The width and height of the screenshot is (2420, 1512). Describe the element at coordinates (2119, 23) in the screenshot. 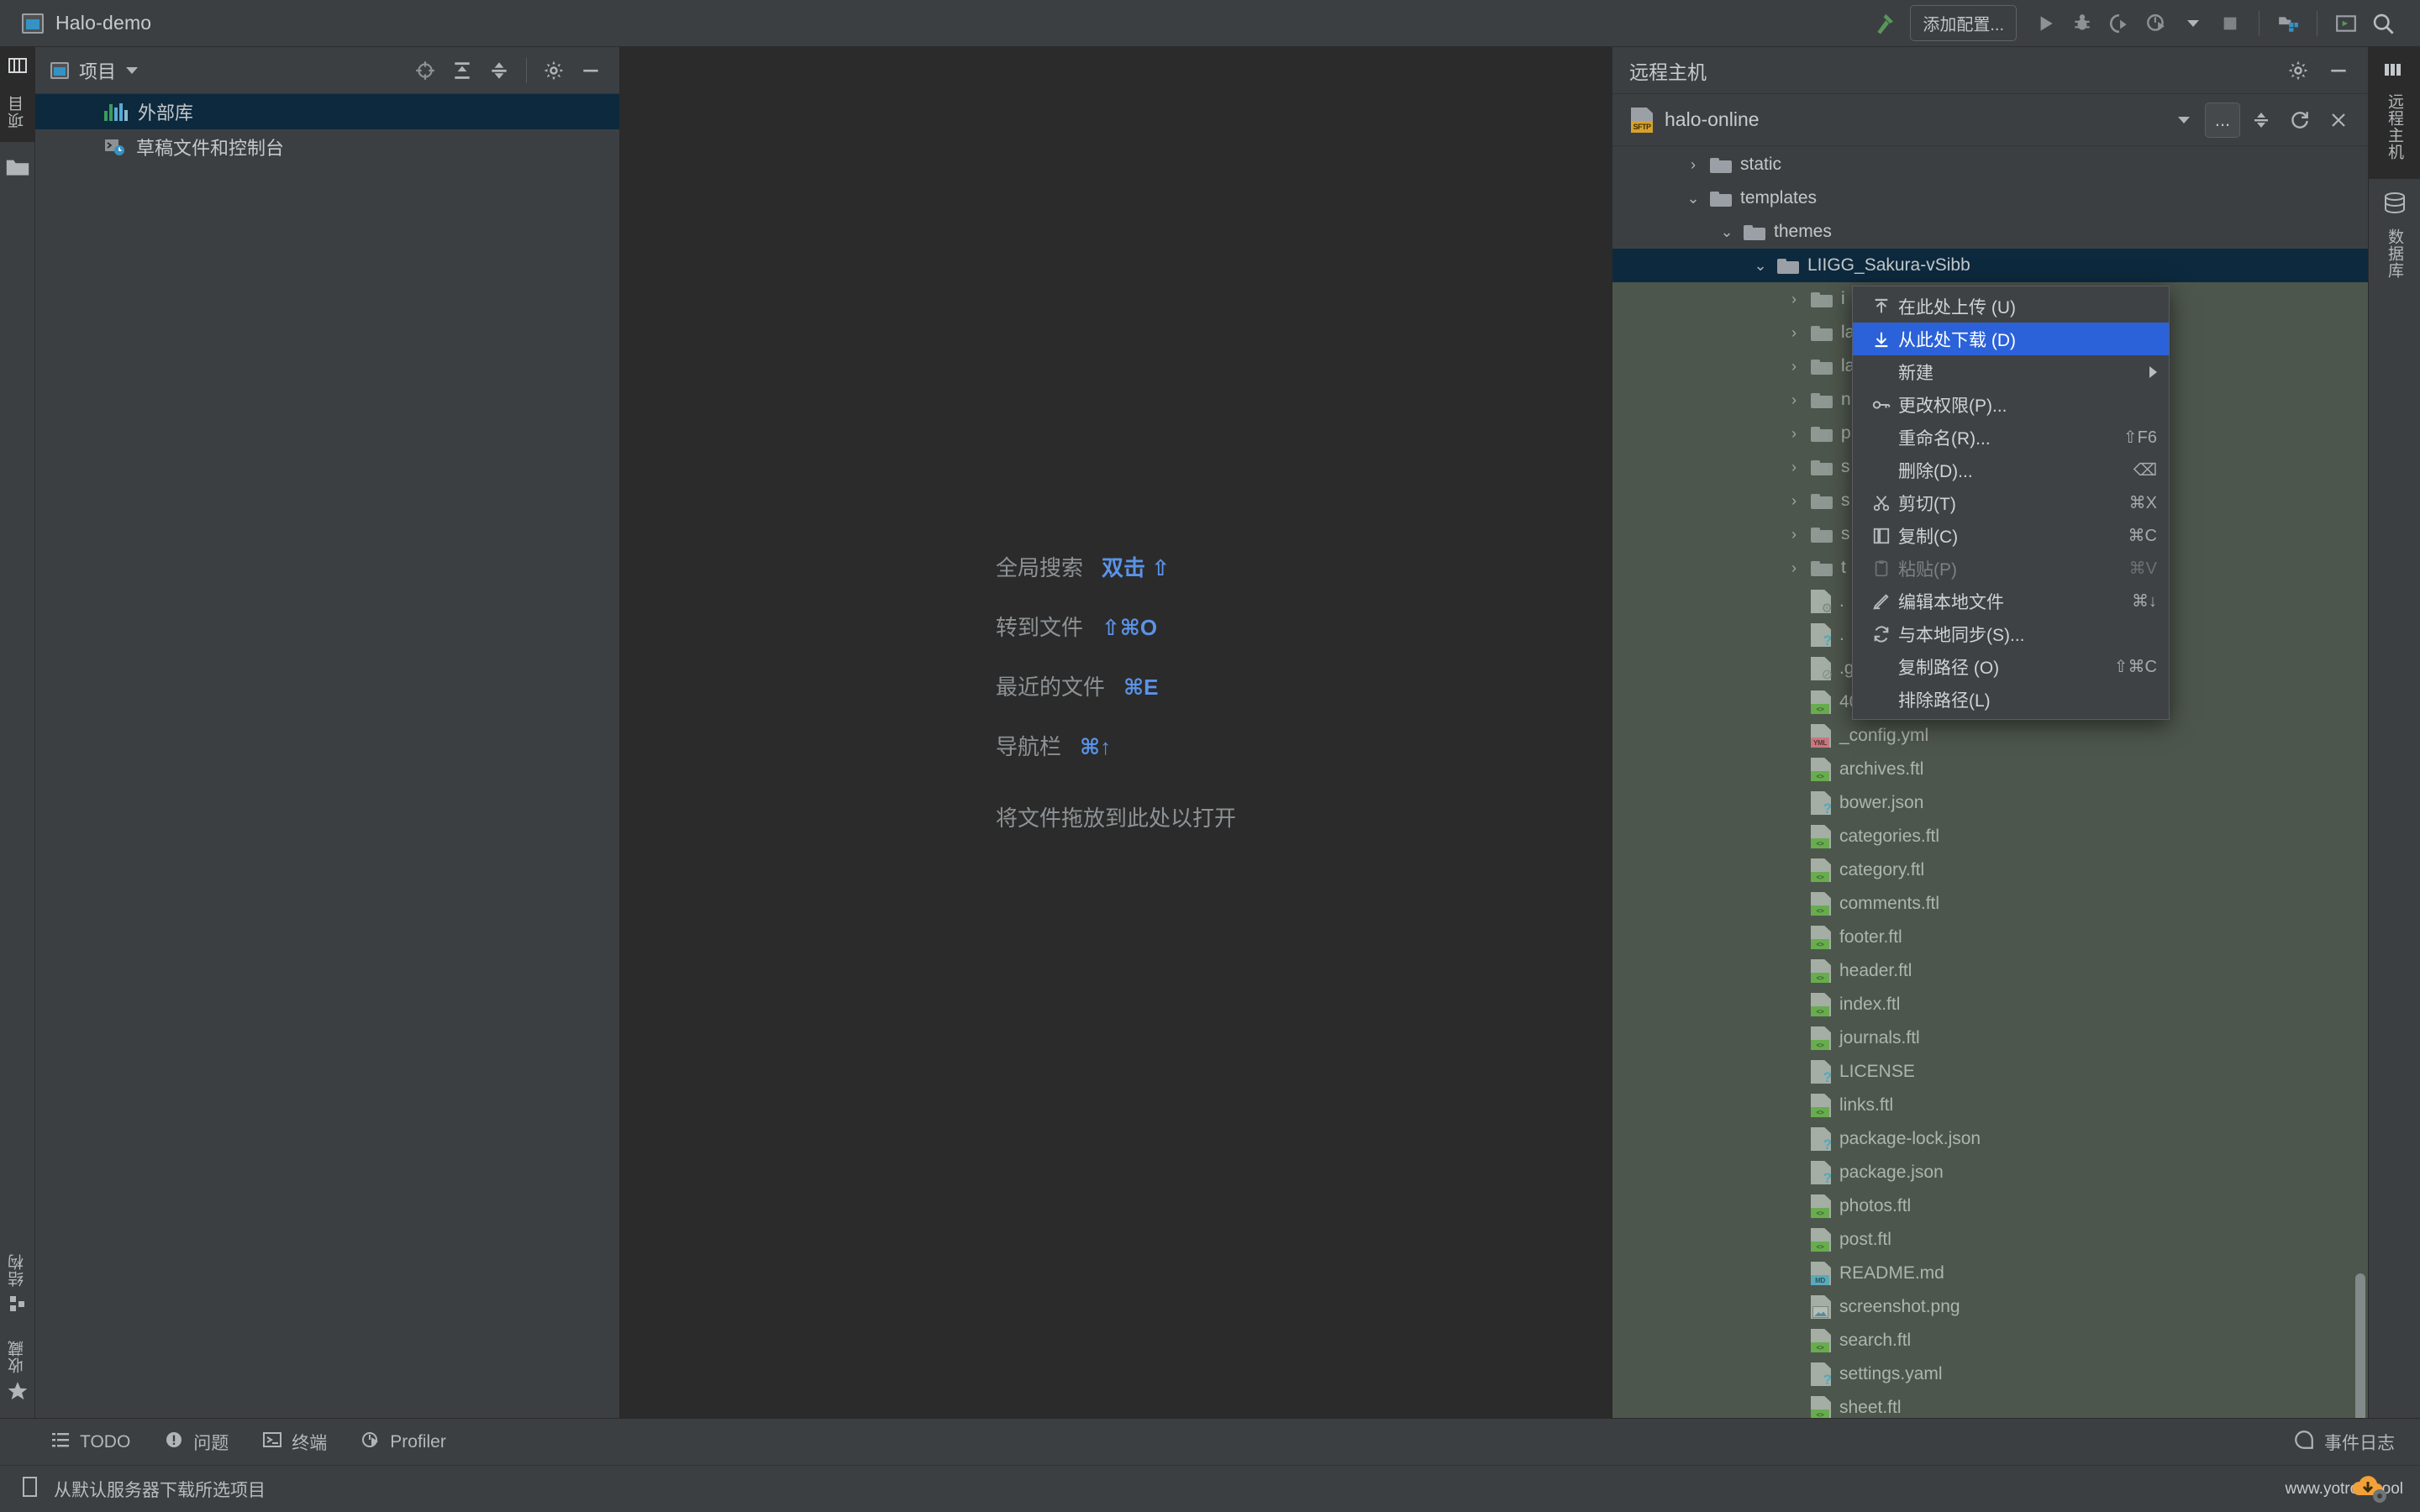

I see `run-coverage-icon` at that location.